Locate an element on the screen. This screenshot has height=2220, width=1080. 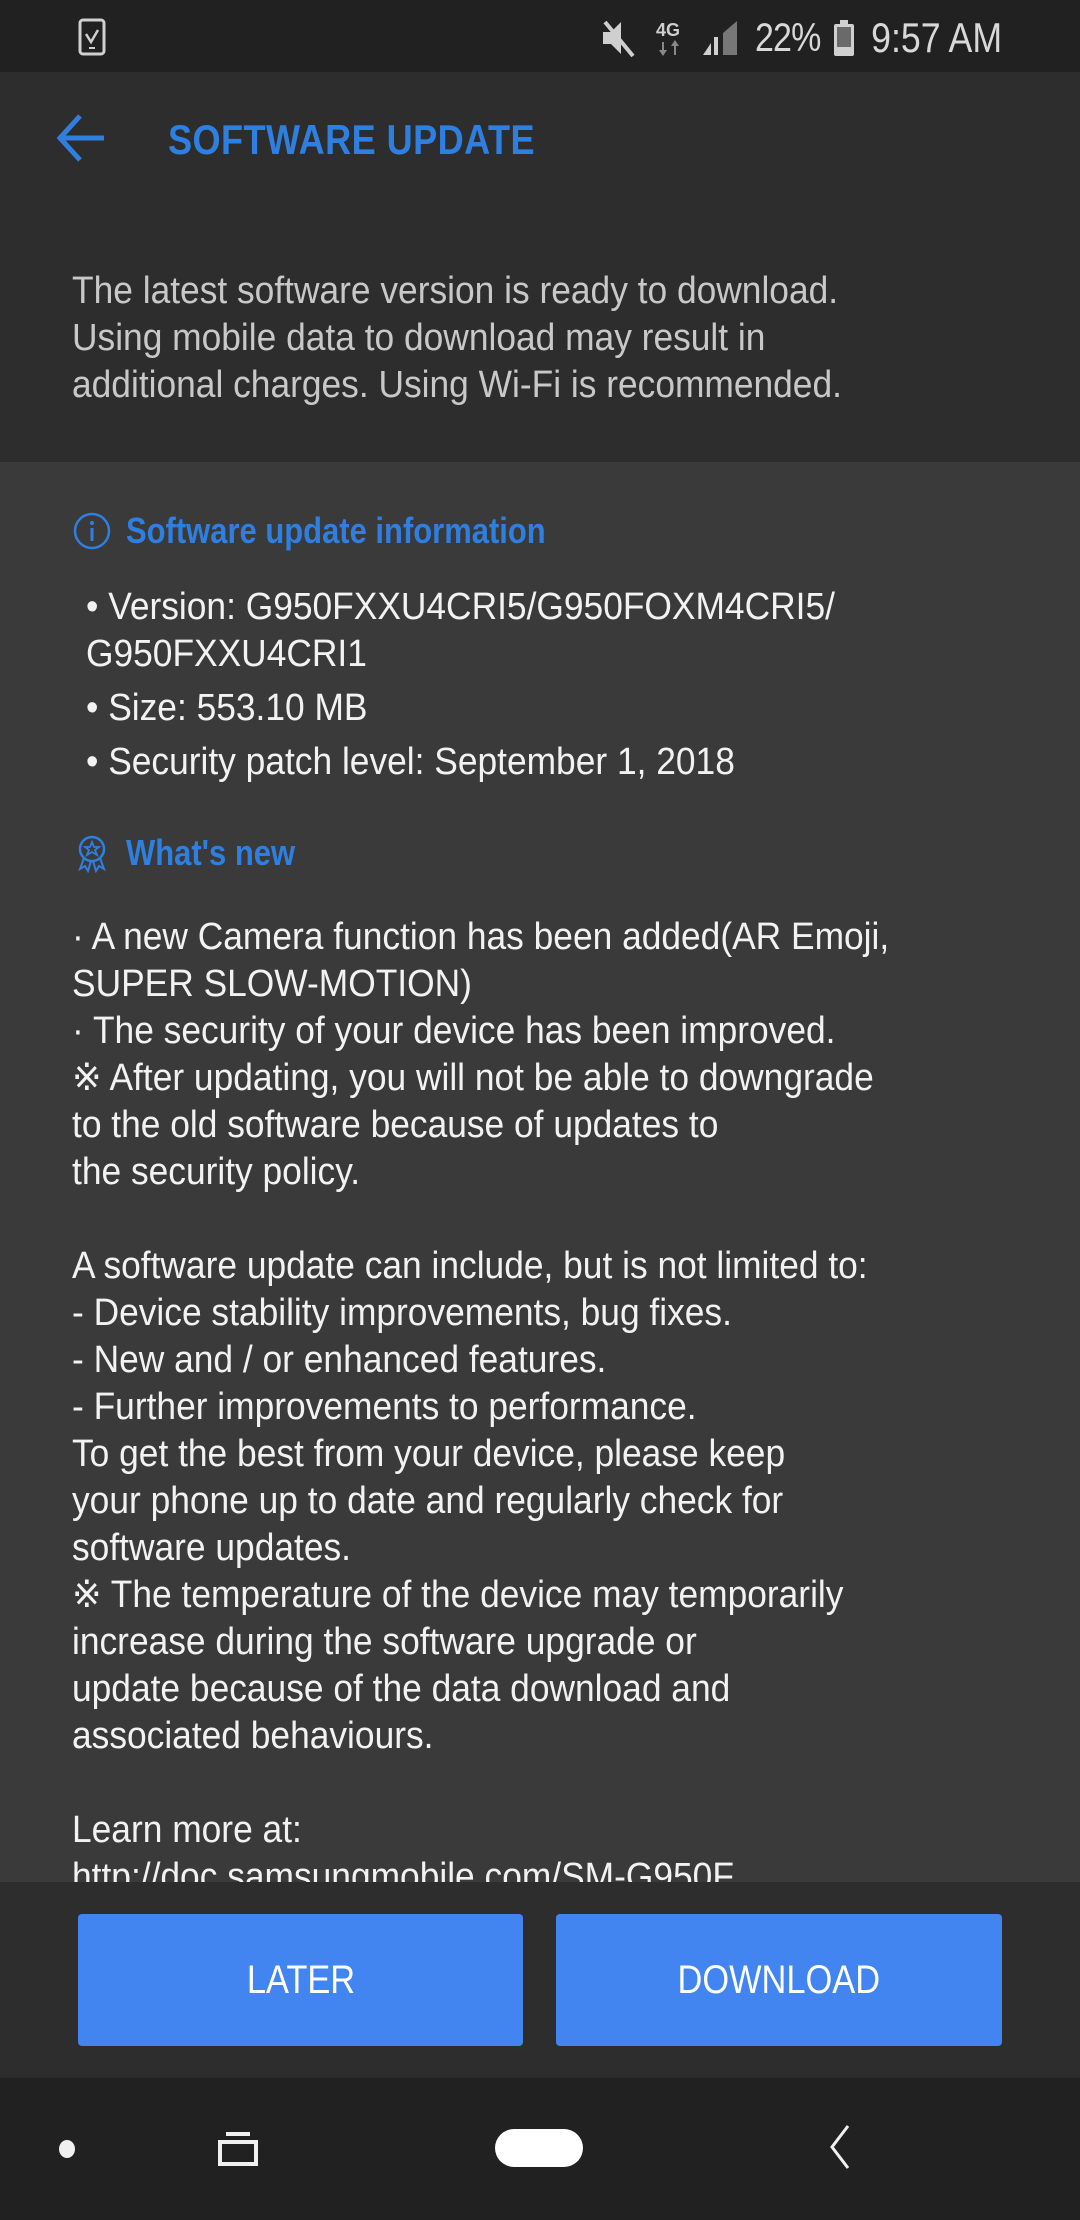
network-4g-icon: 4G is located at coordinates (668, 38).